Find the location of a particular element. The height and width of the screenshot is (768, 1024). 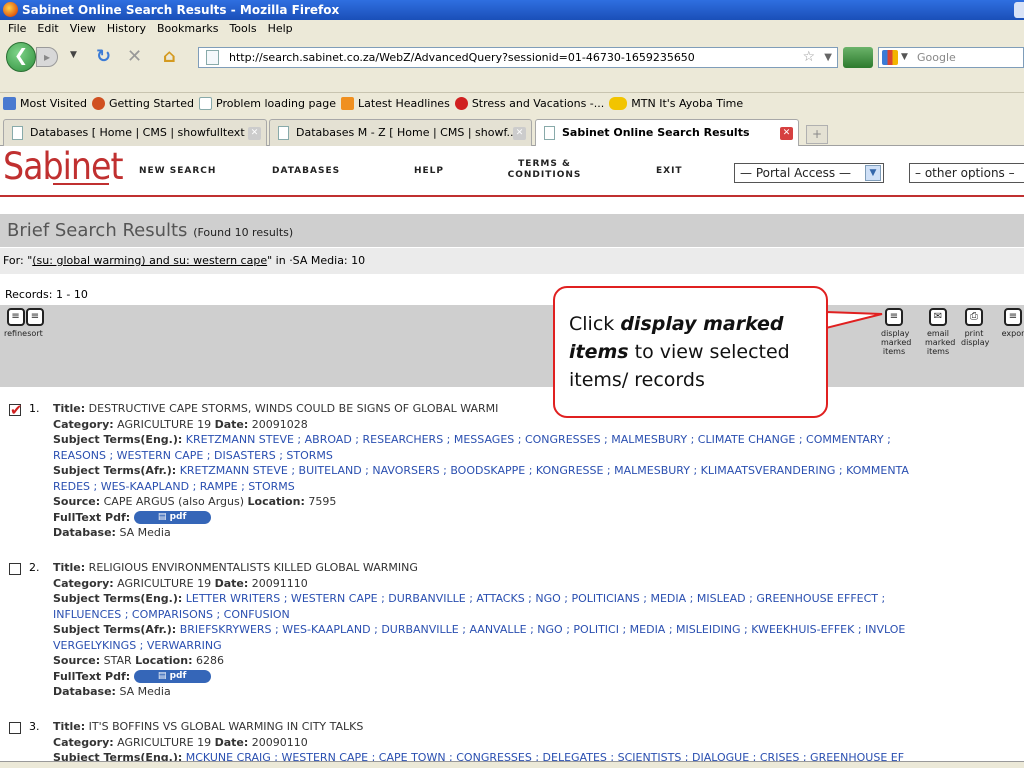

menu-history: History is located at coordinates (128, 29).